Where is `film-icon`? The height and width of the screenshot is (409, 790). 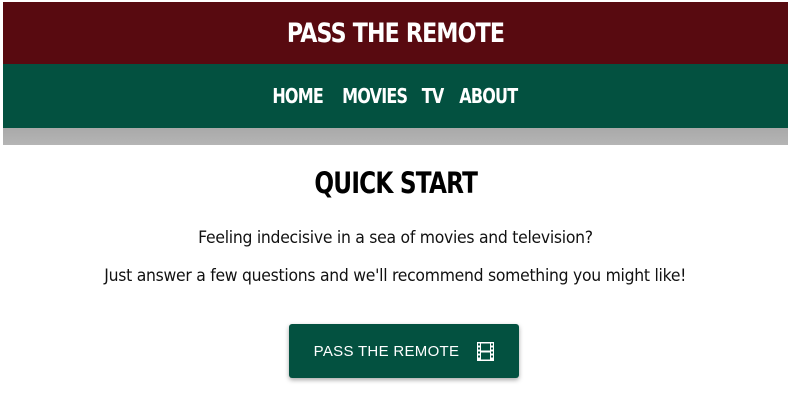 film-icon is located at coordinates (486, 351).